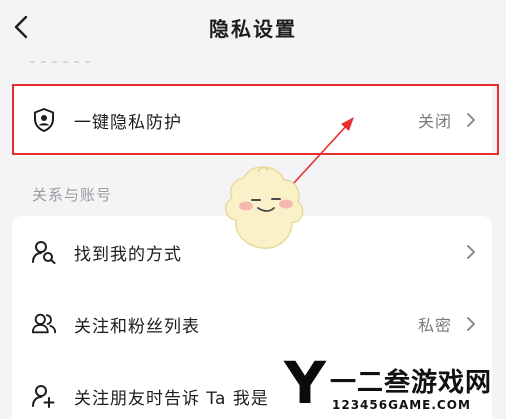  Describe the element at coordinates (305, 383) in the screenshot. I see `watermark-logo: Y` at that location.